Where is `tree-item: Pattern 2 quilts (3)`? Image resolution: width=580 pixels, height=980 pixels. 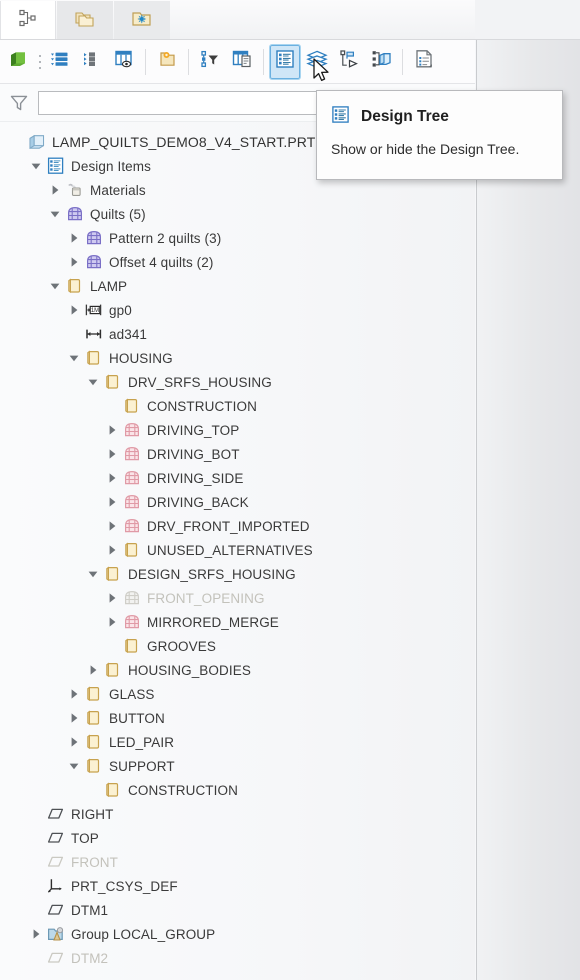 tree-item: Pattern 2 quilts (3) is located at coordinates (237, 238).